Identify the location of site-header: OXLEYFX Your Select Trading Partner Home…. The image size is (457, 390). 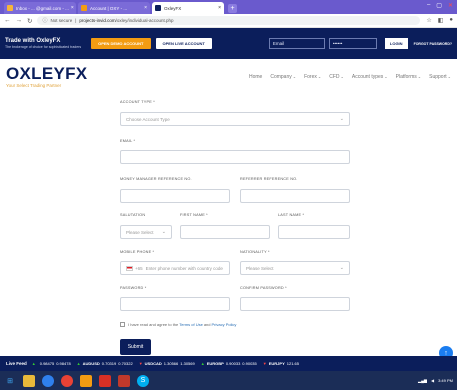
(228, 77).